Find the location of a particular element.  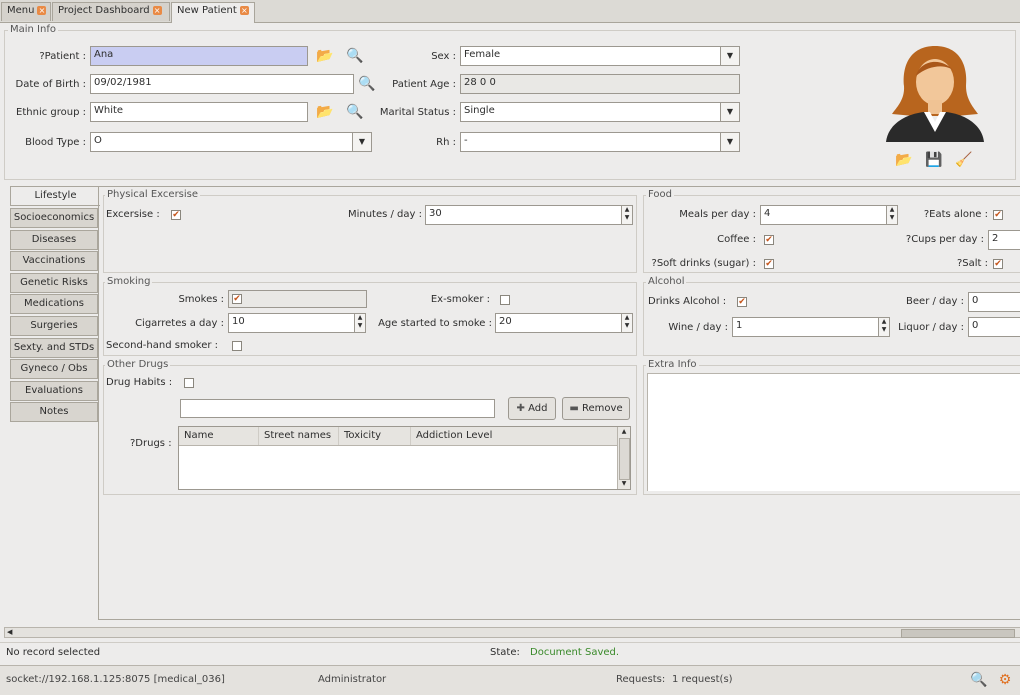

marital-status-select: Single ▼ is located at coordinates (600, 112).